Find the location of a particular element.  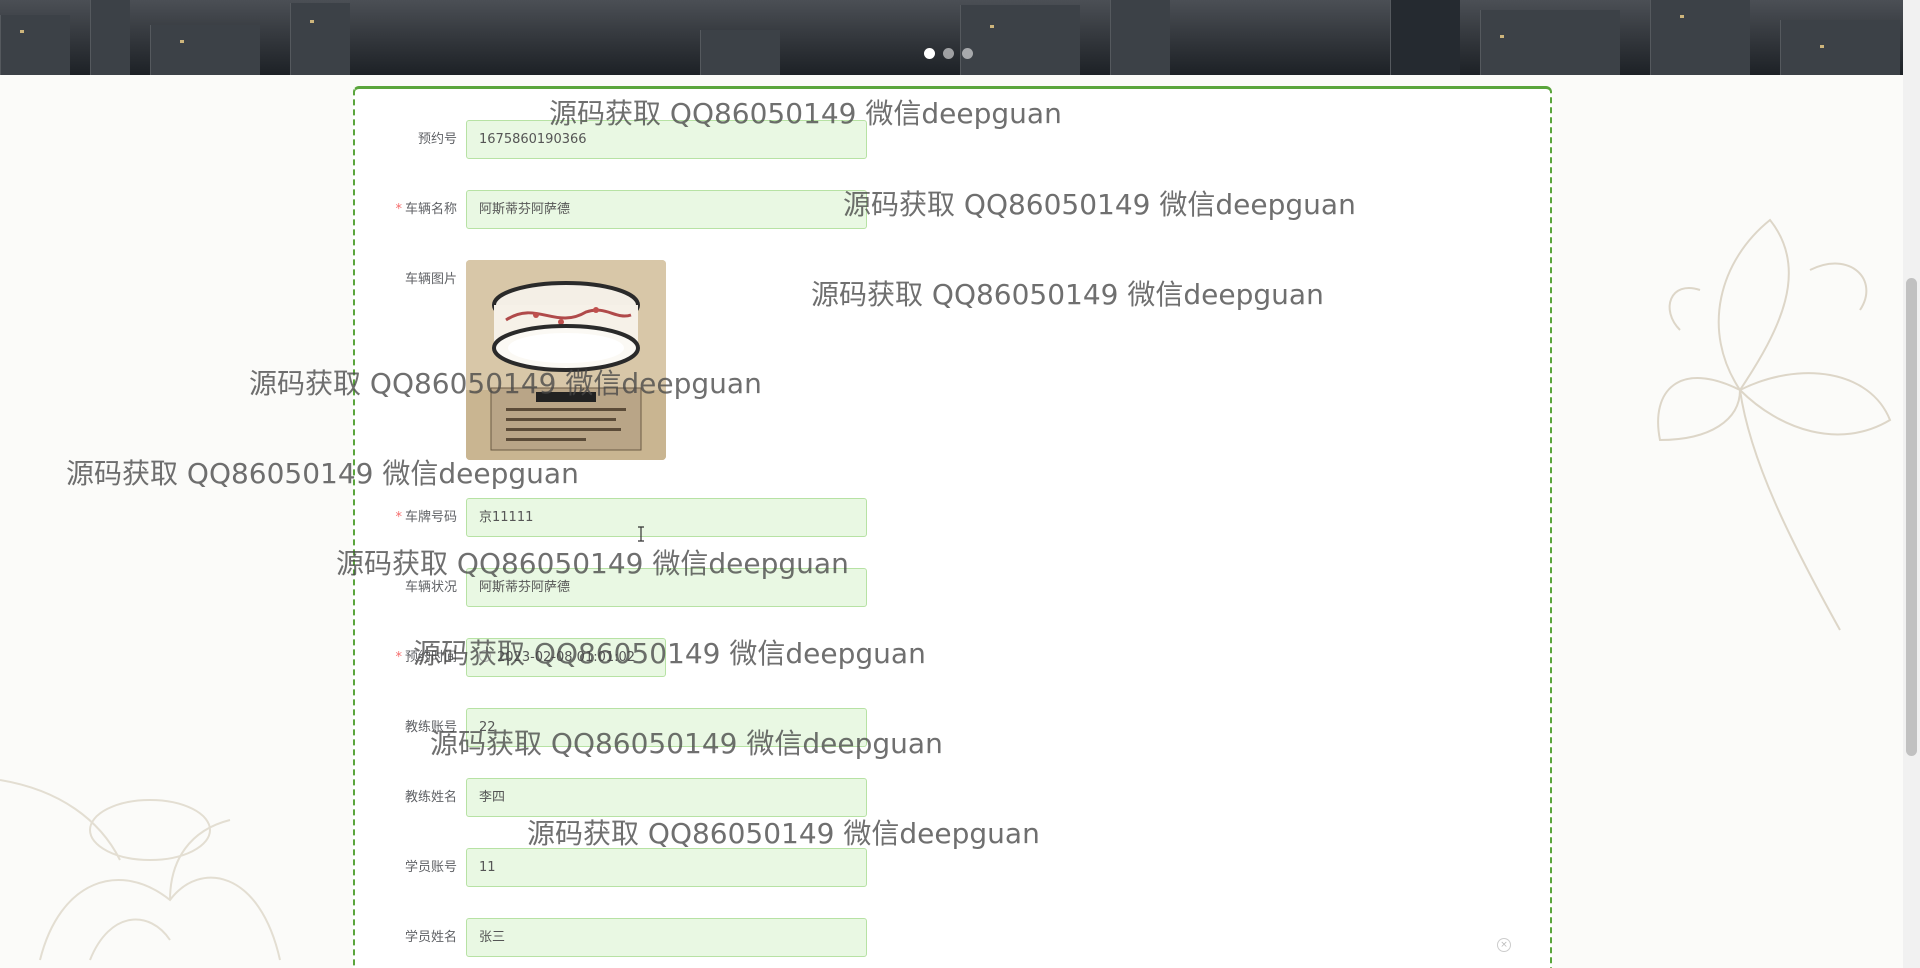

clock-icon is located at coordinates (485, 656).